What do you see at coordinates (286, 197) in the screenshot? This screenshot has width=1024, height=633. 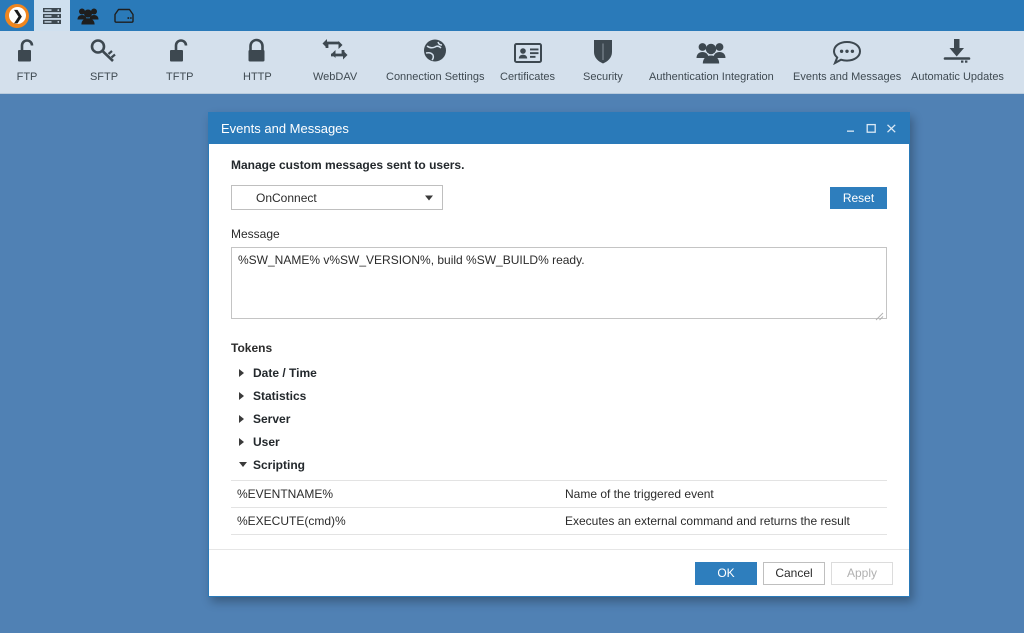 I see `event-type-select-value: OnConnect` at bounding box center [286, 197].